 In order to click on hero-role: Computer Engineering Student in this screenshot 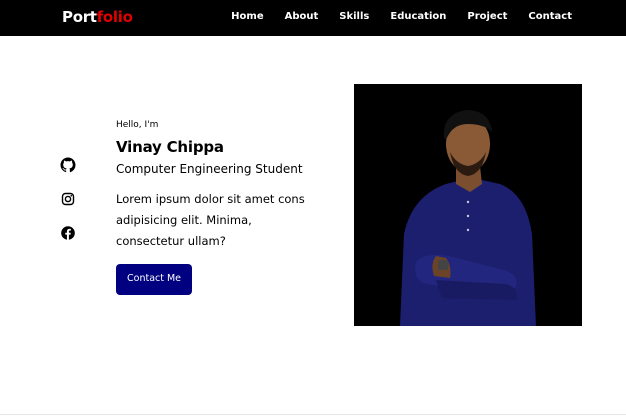, I will do `click(209, 169)`.